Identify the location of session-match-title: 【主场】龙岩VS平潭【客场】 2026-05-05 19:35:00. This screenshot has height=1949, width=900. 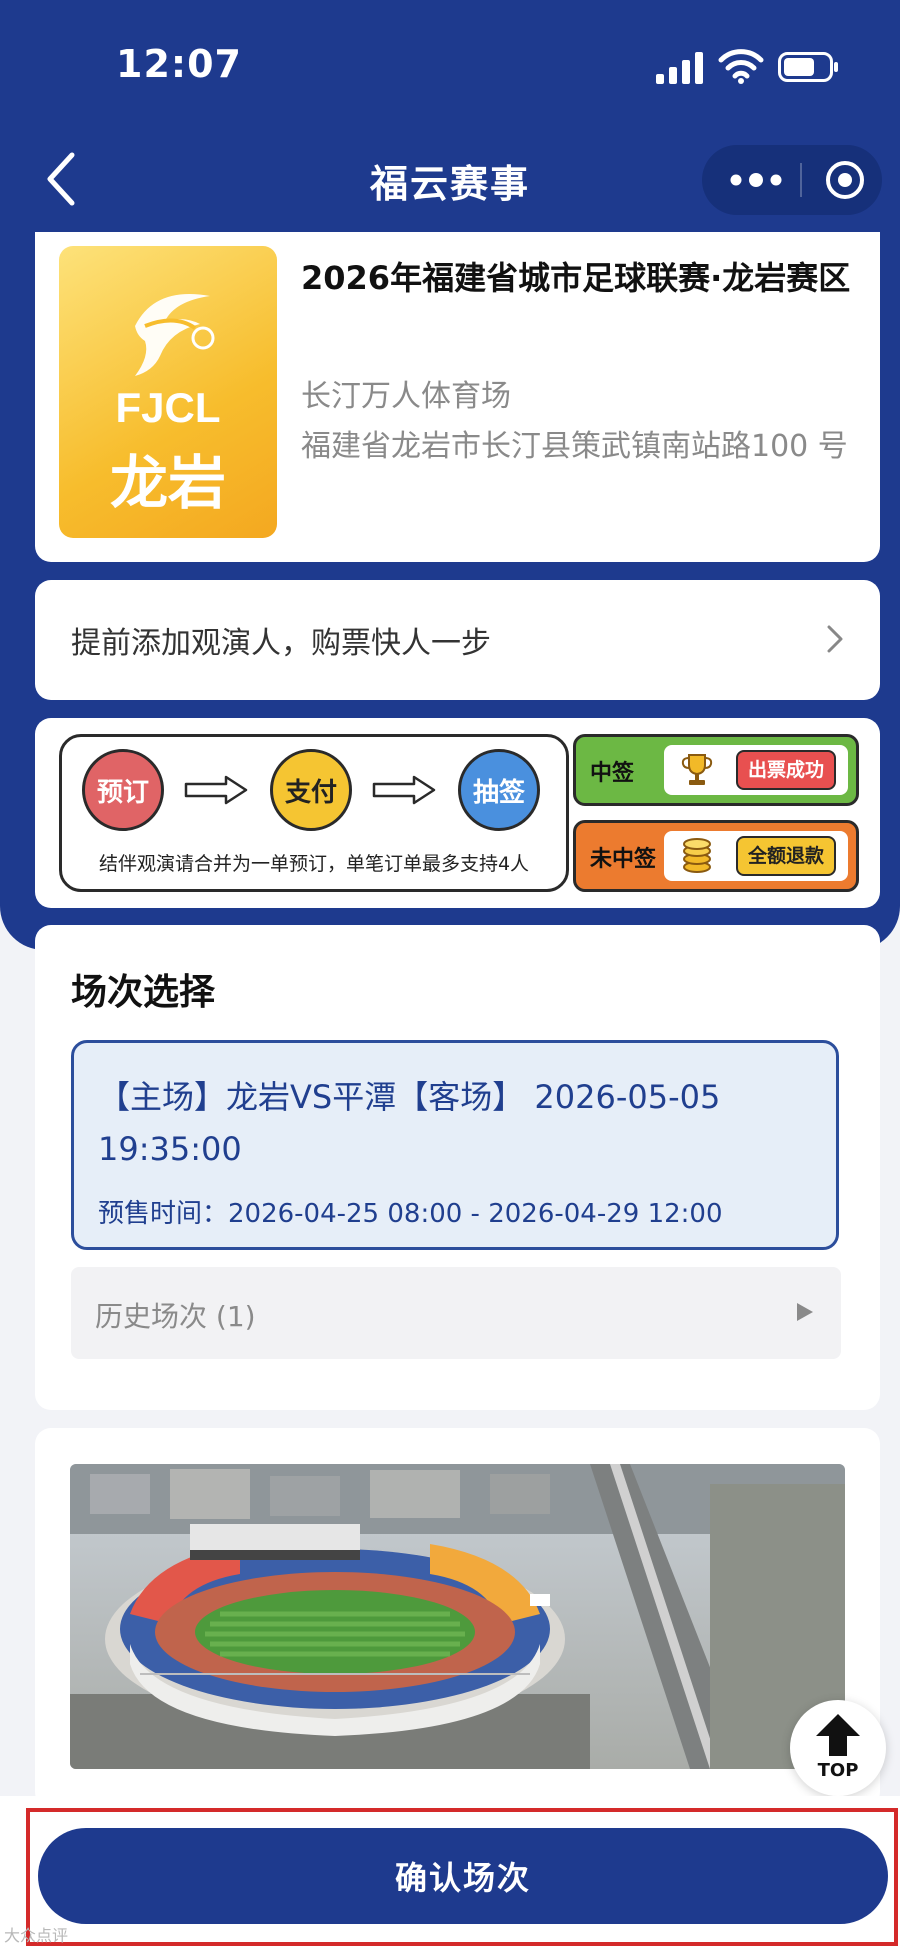
(409, 1123).